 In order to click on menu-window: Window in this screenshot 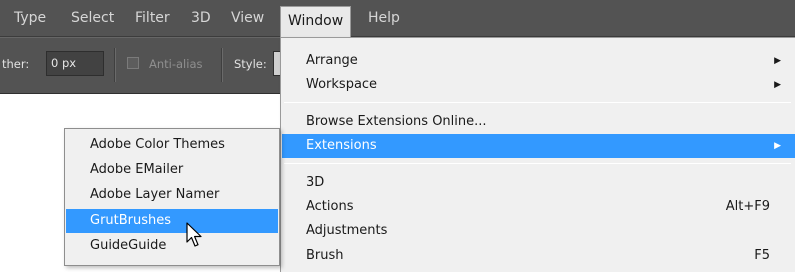, I will do `click(316, 21)`.